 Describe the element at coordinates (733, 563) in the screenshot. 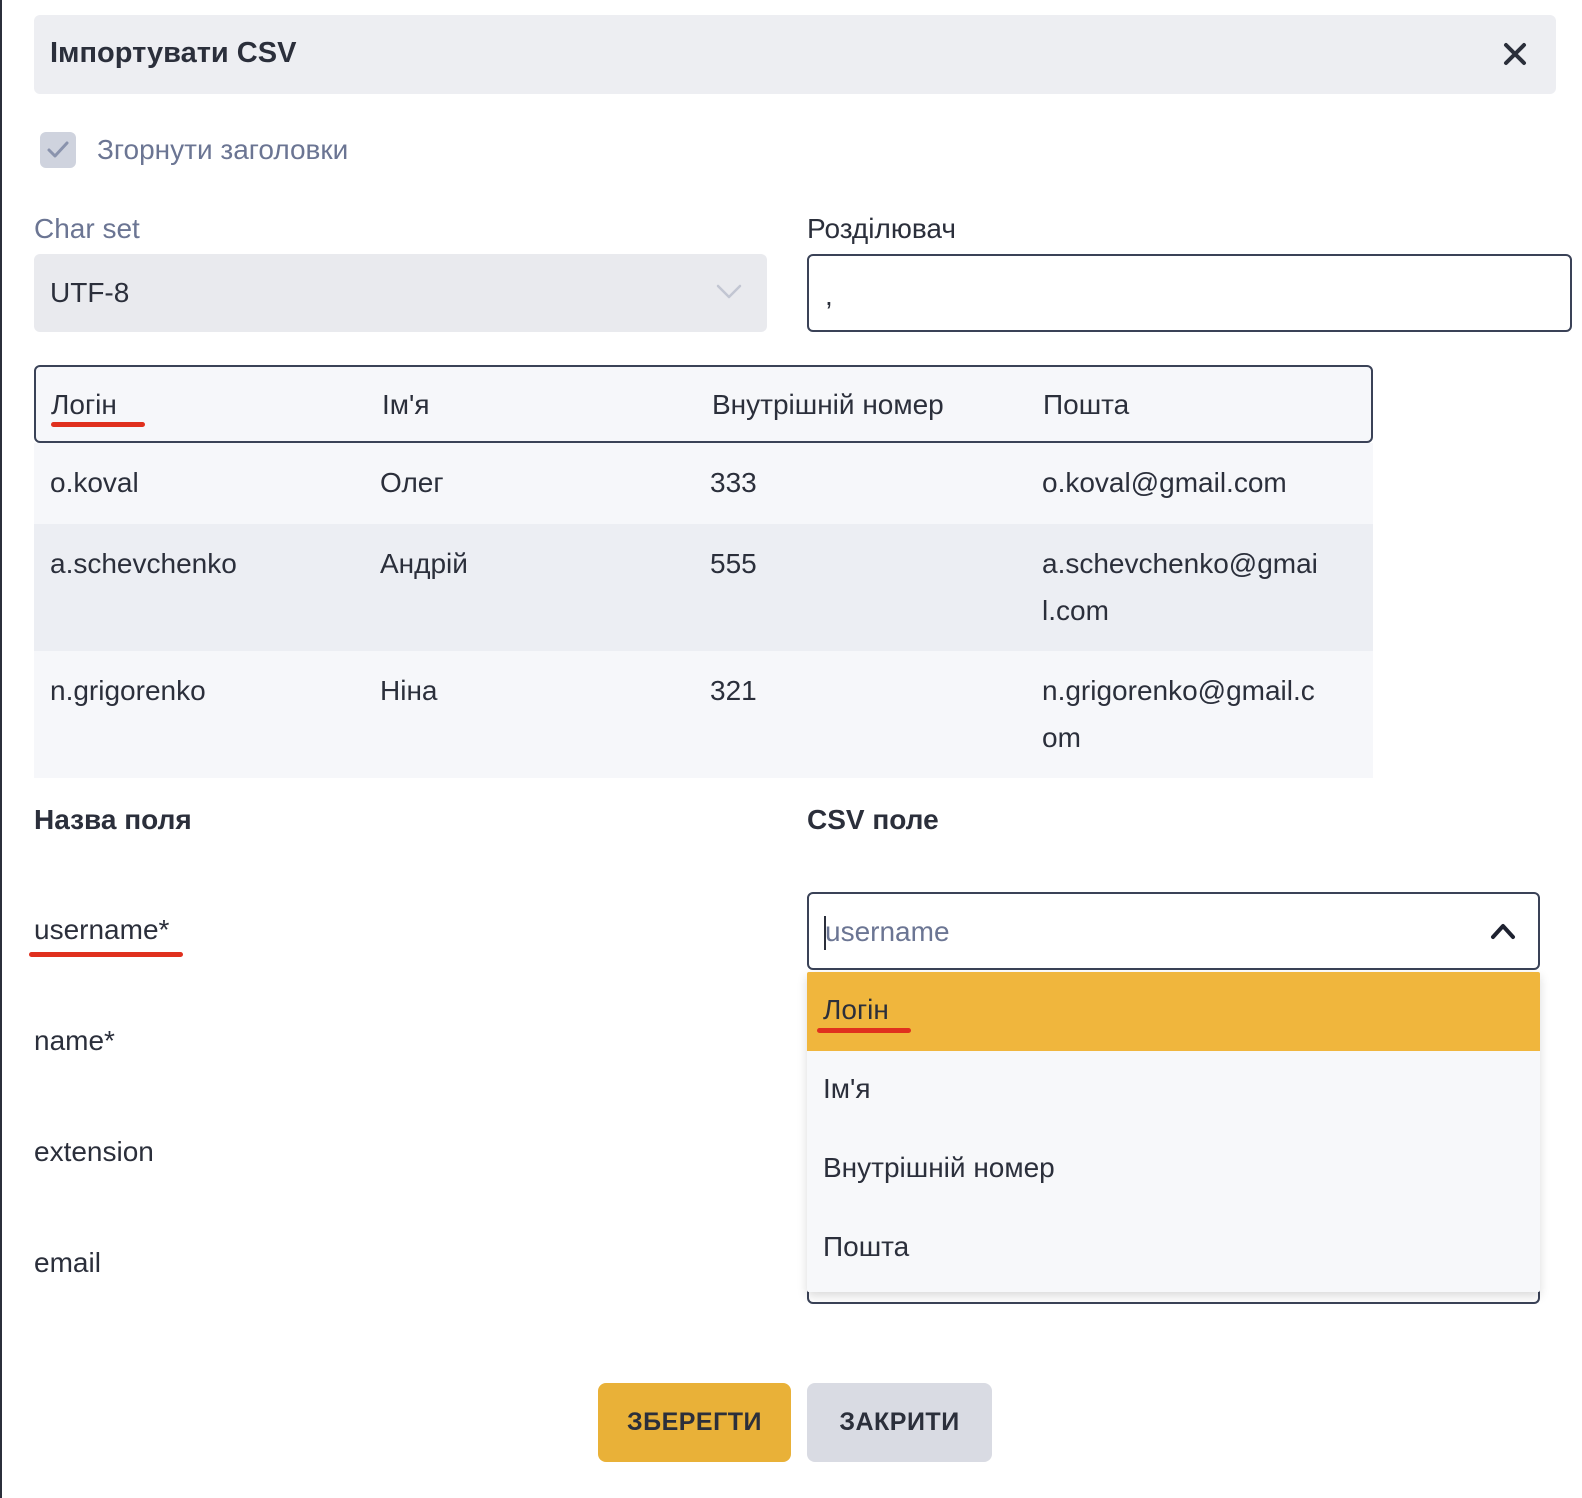

I see `table-cell: 555` at that location.